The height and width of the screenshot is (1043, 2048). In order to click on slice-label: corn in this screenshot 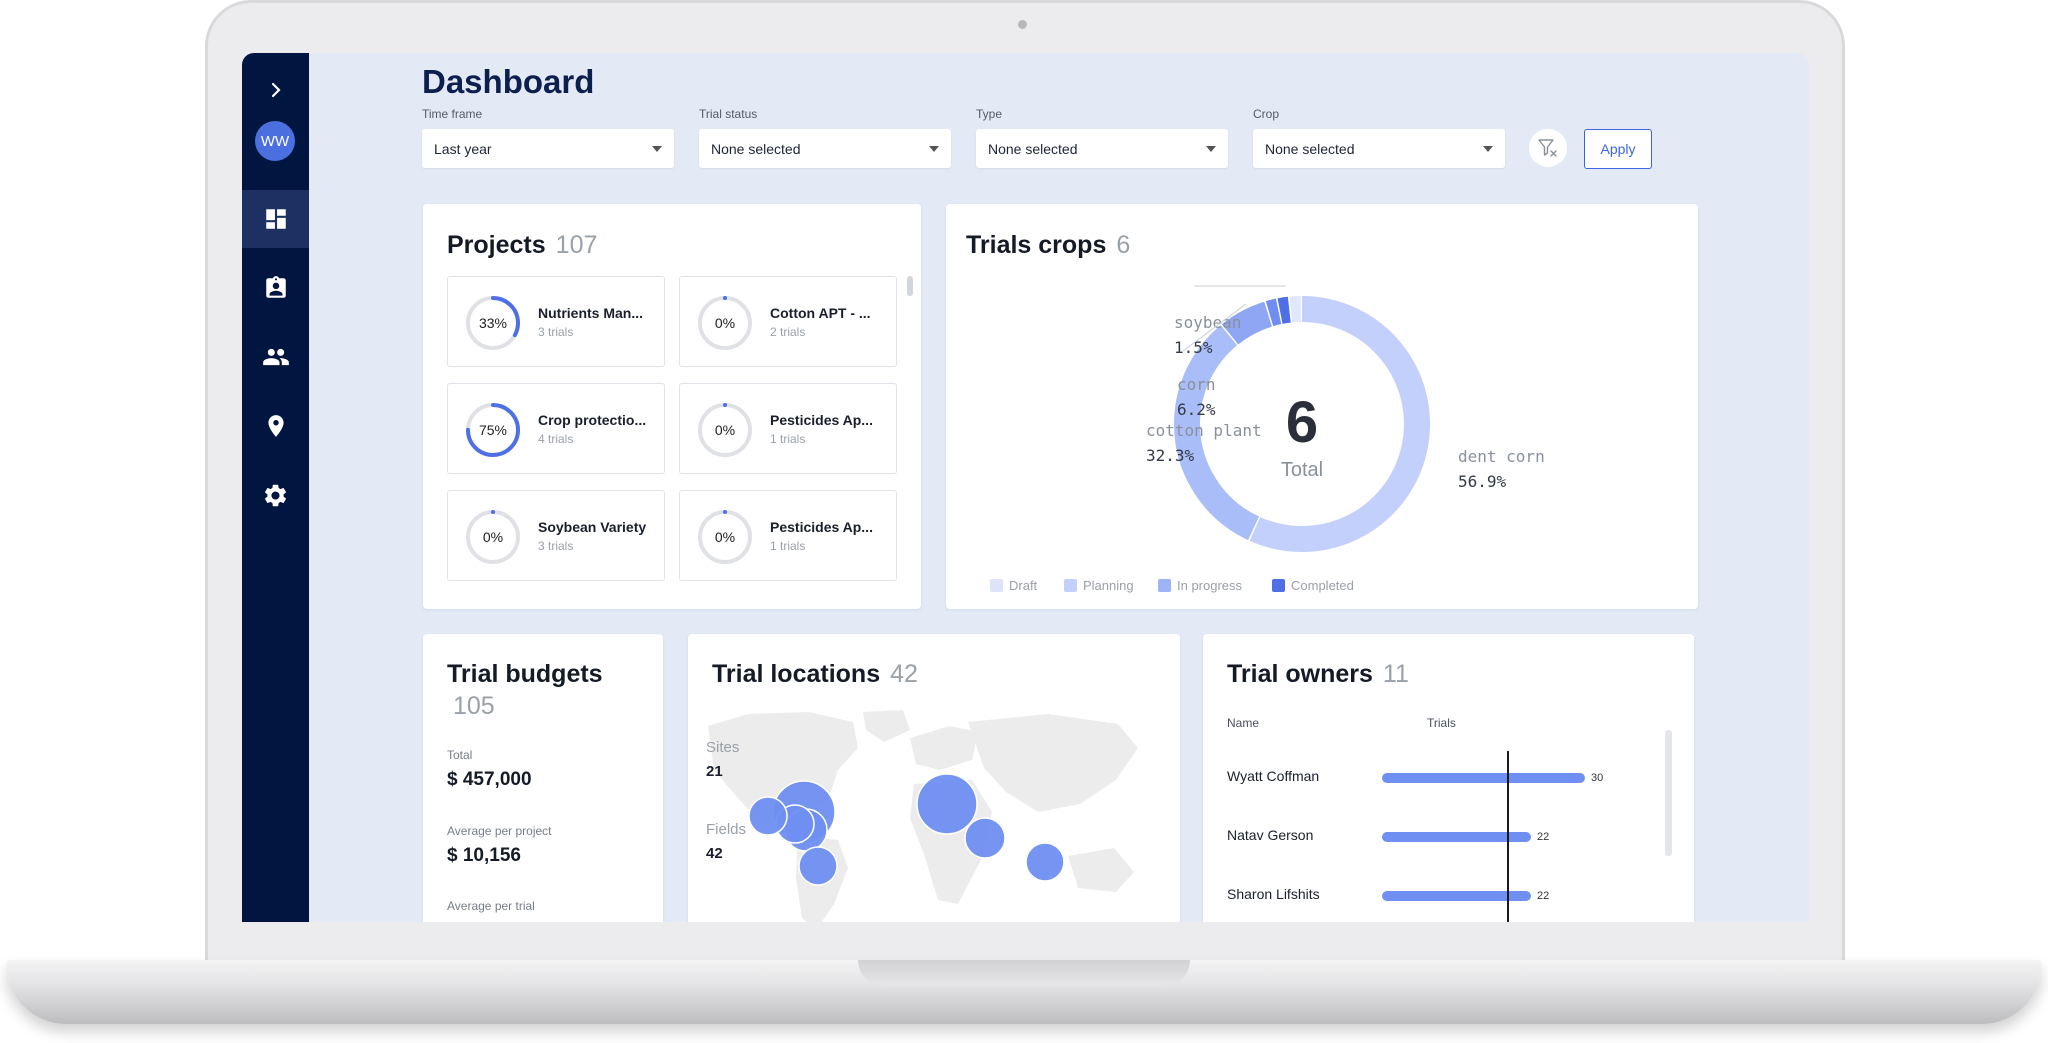, I will do `click(1196, 384)`.